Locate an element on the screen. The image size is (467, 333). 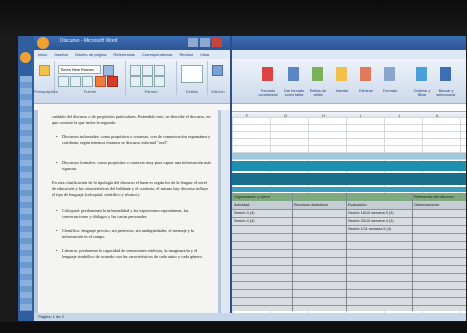
group-label: Párrafo is located at coordinates (151, 91).